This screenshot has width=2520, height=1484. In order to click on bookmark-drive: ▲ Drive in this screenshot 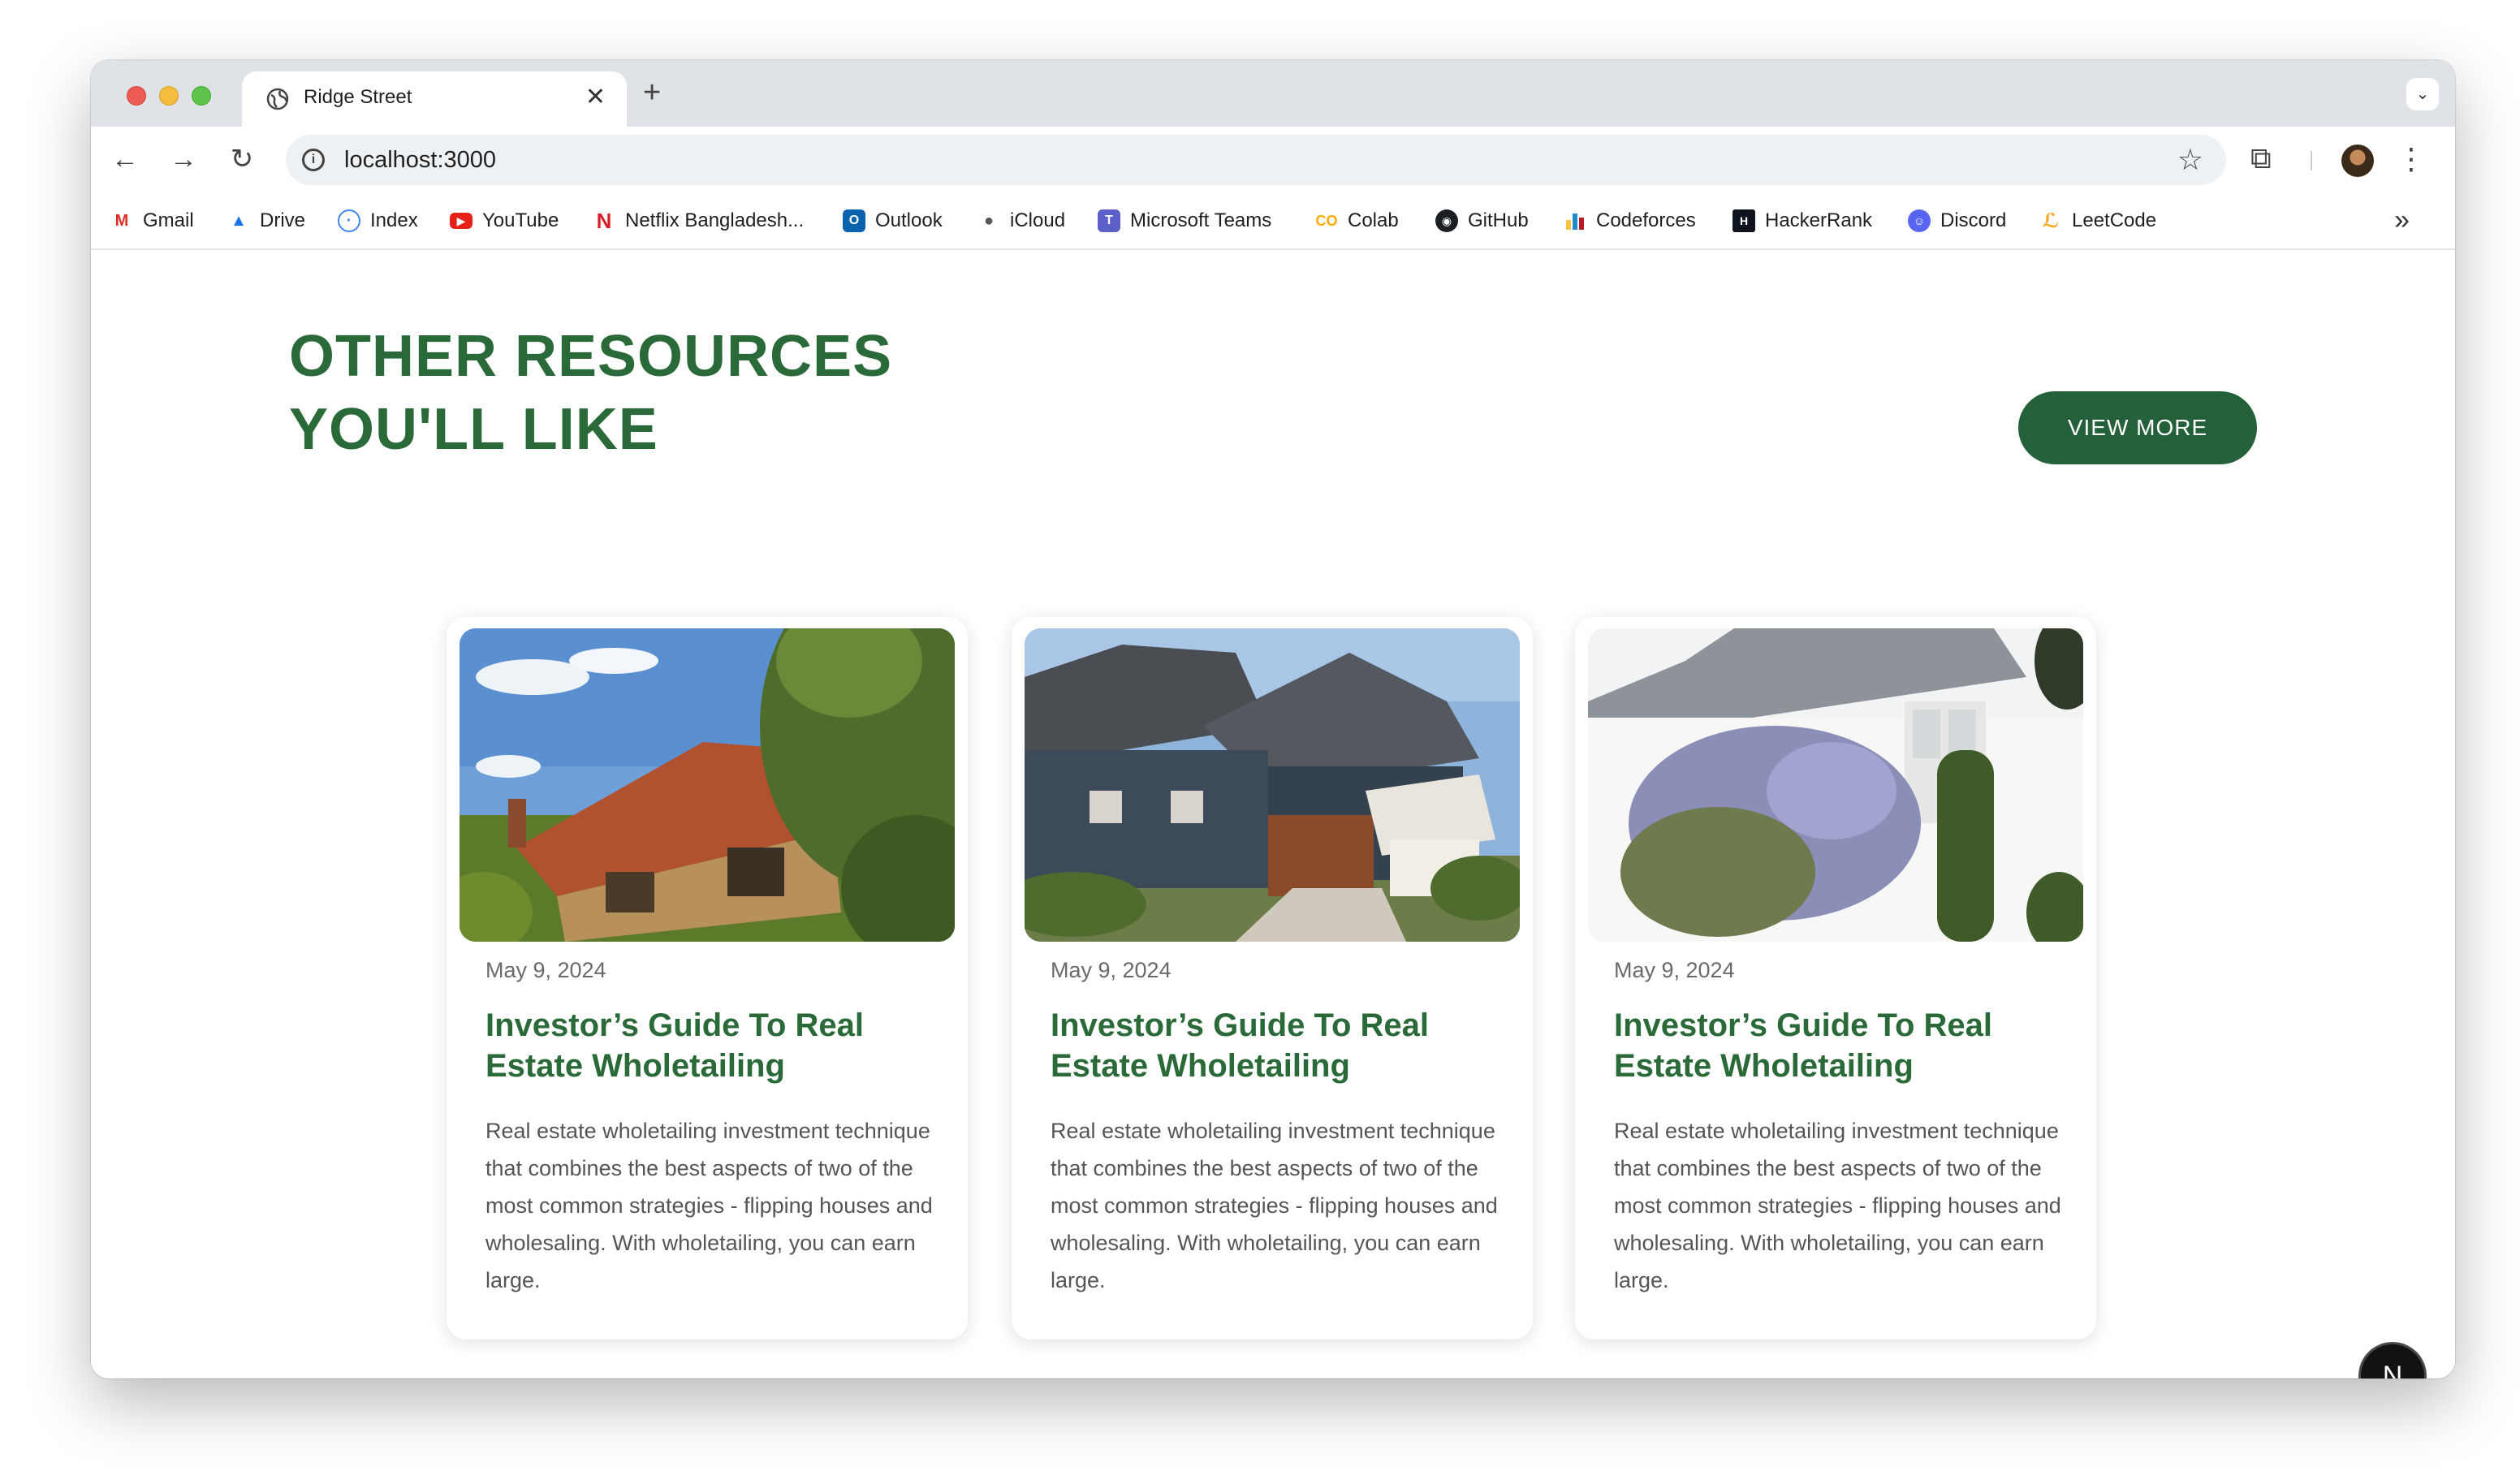, I will do `click(266, 220)`.